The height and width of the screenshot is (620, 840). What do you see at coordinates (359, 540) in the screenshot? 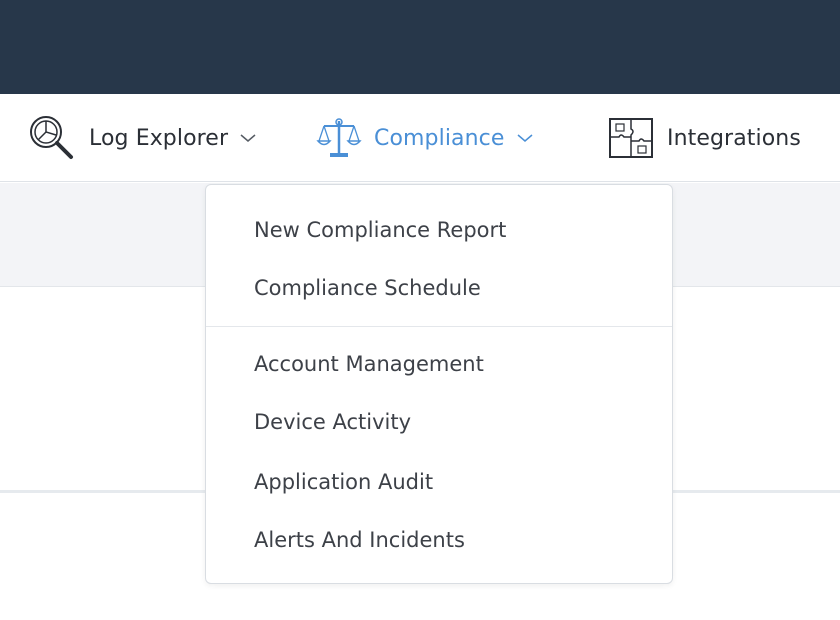
I see `menu-item-alerts-and-incidents: Alerts And Incidents` at bounding box center [359, 540].